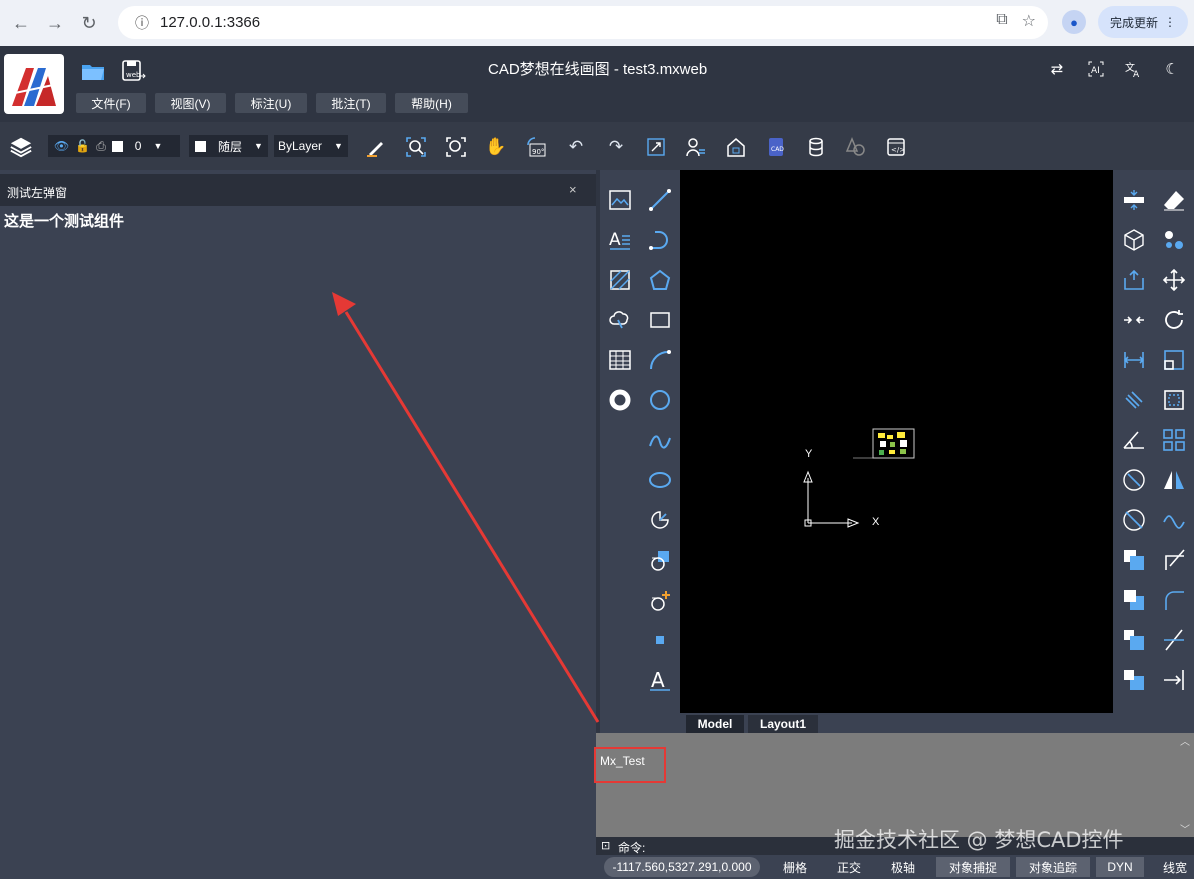  Describe the element at coordinates (55, 23) in the screenshot. I see `forward-icon: →` at that location.